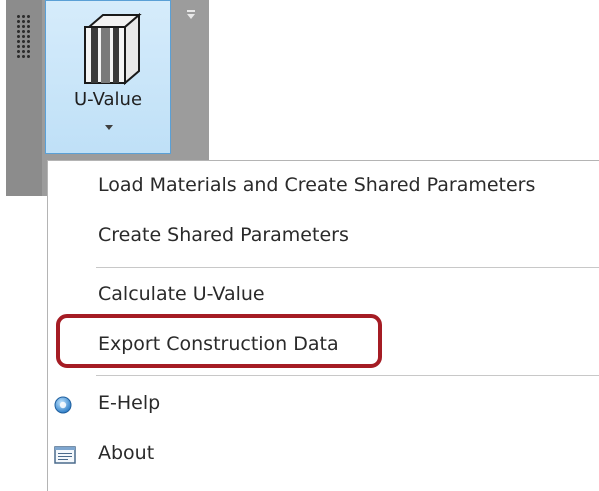 Image resolution: width=599 pixels, height=491 pixels. I want to click on menu-item-export-construction-data: Export Construction Data, so click(323, 346).